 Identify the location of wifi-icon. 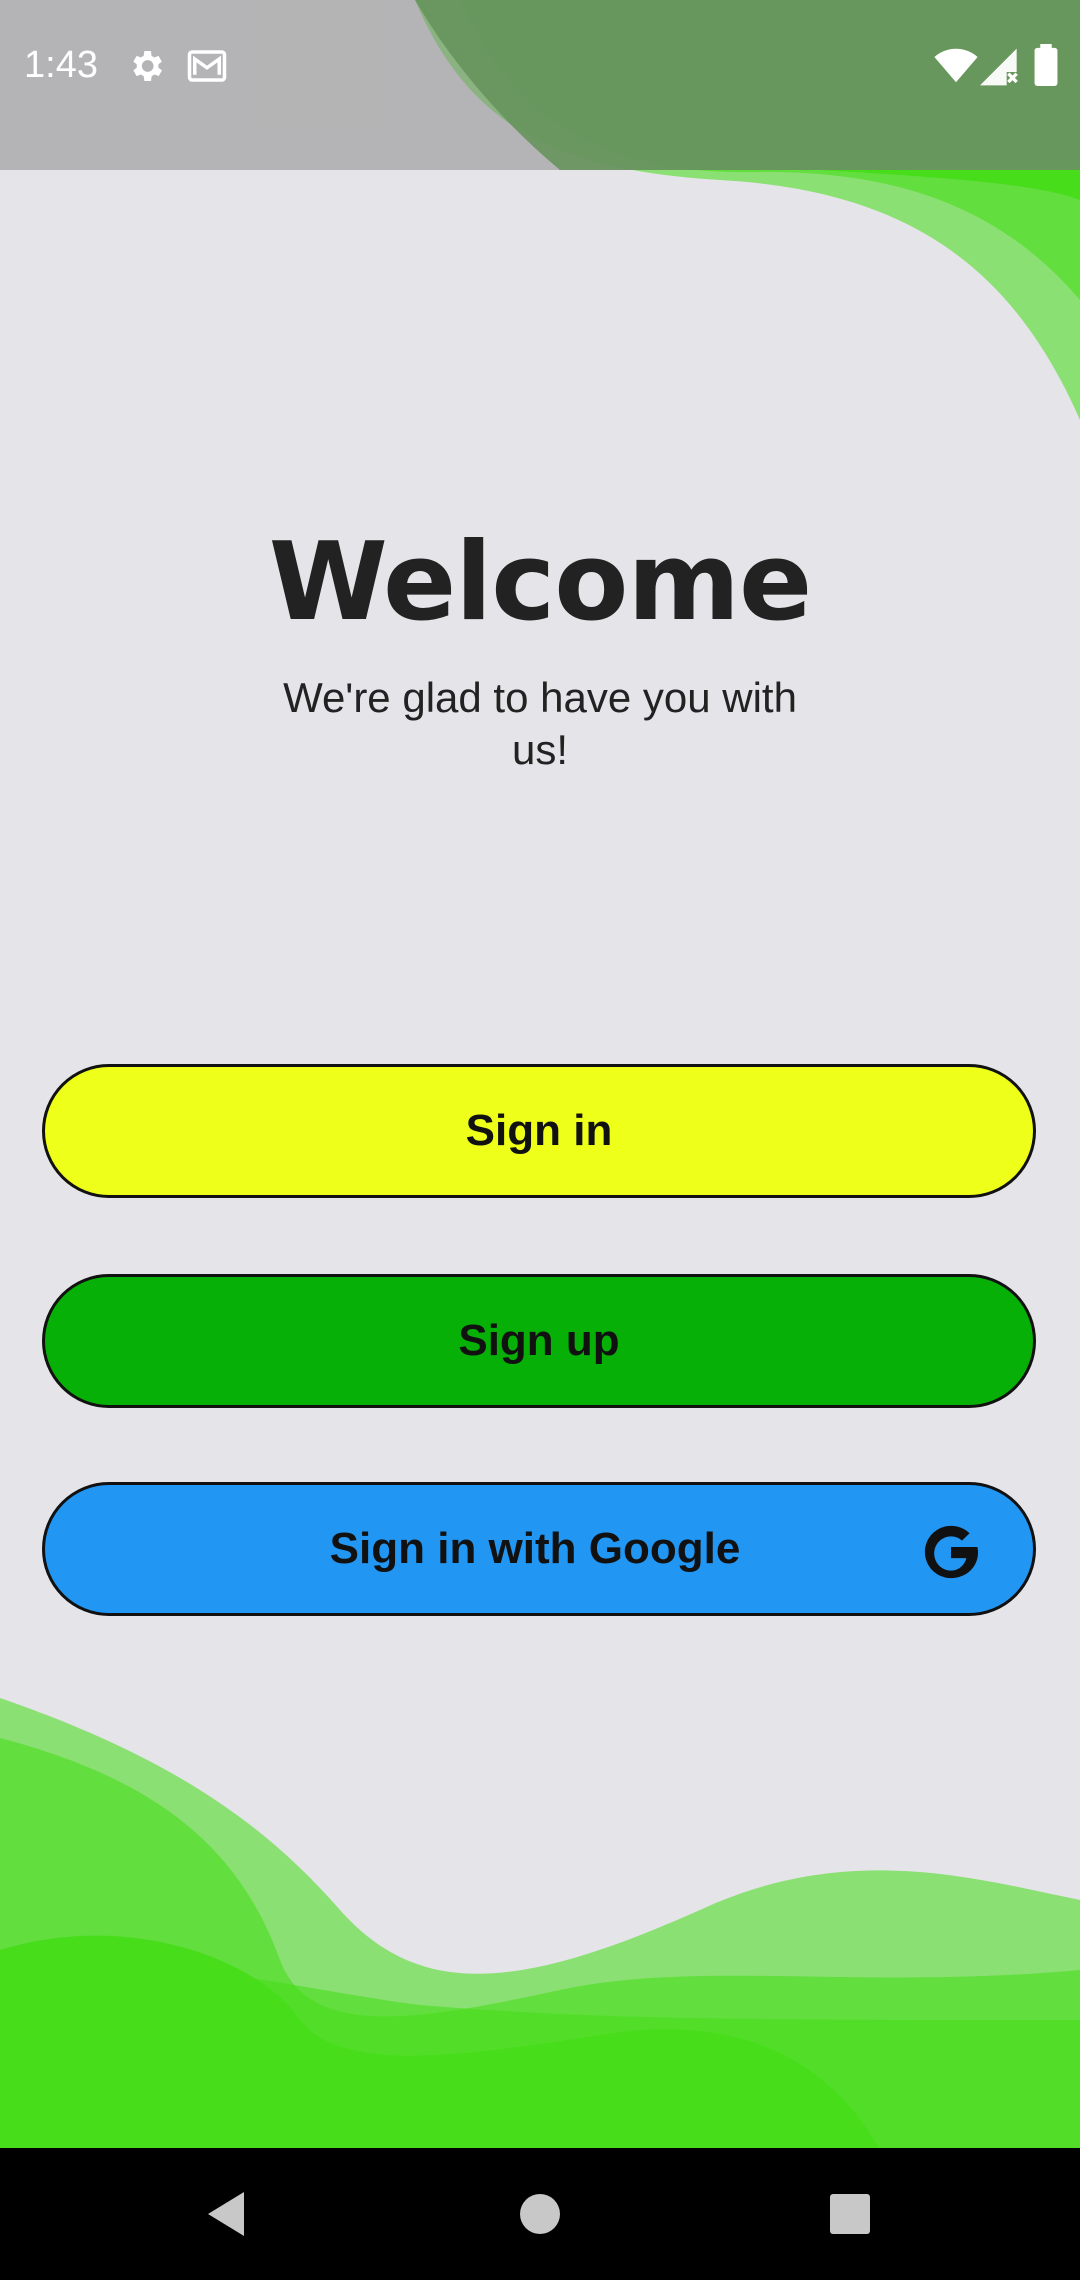
(956, 65).